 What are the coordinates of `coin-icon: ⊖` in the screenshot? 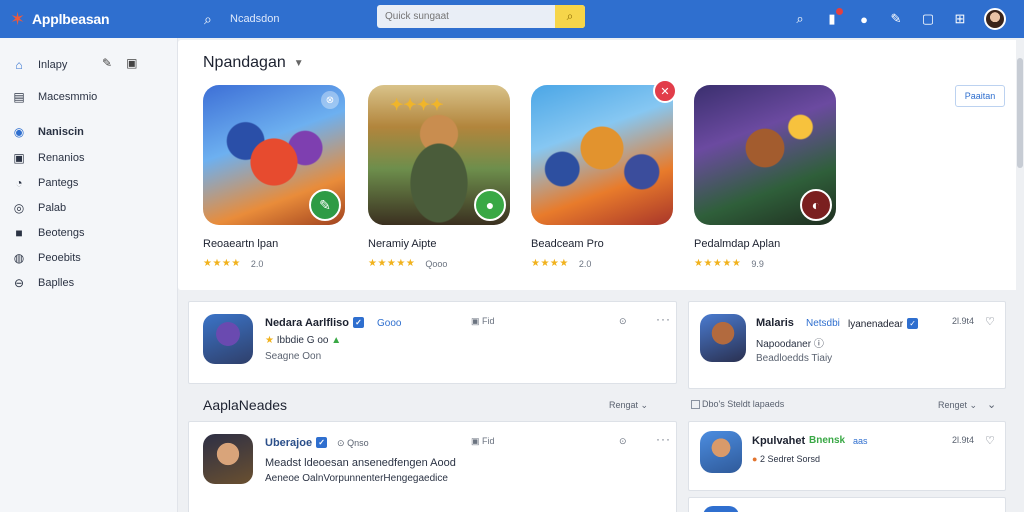 It's located at (19, 283).